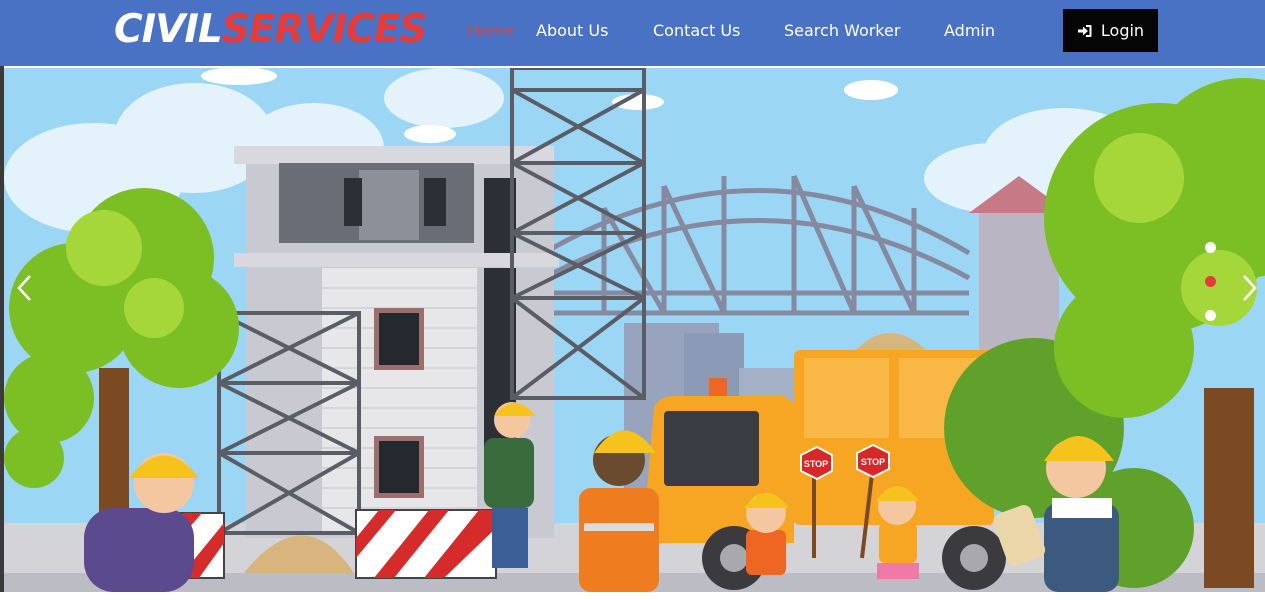 This screenshot has width=1265, height=600. Describe the element at coordinates (842, 31) in the screenshot. I see `nav-search-worker-link: Search Worker` at that location.